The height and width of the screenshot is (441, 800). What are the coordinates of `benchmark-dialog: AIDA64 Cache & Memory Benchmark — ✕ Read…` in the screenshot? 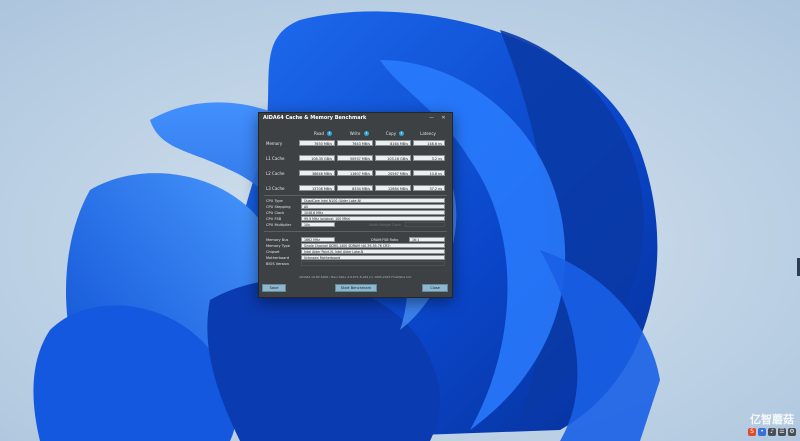 It's located at (355, 205).